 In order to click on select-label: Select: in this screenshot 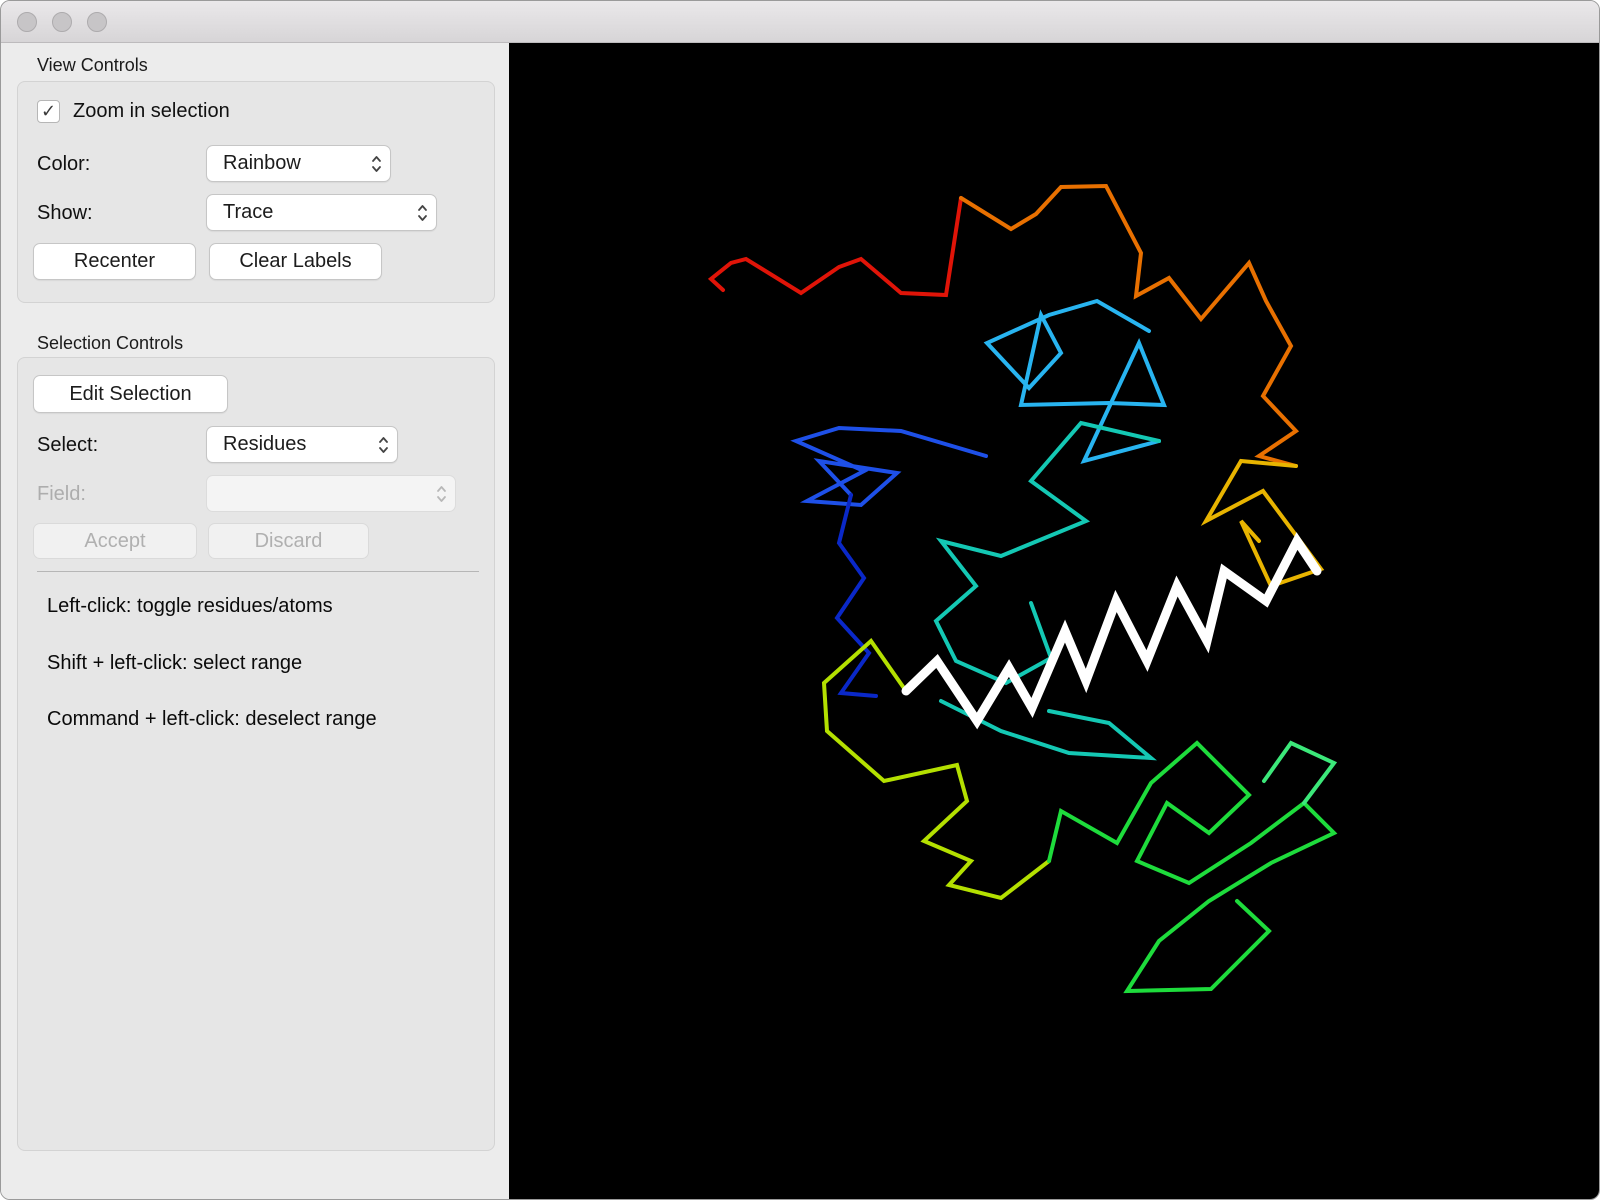, I will do `click(68, 445)`.